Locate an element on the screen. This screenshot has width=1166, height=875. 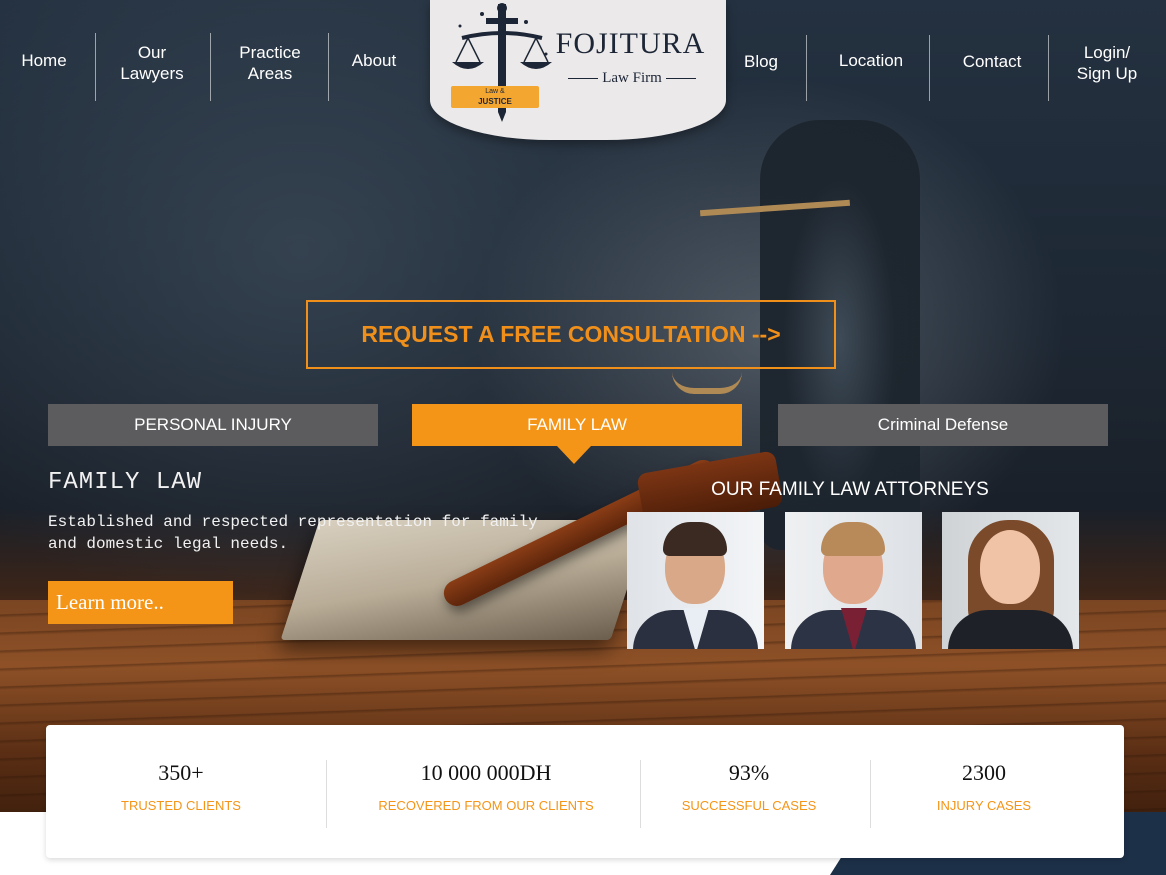
stat-value: 10 000 000DH is located at coordinates (486, 772).